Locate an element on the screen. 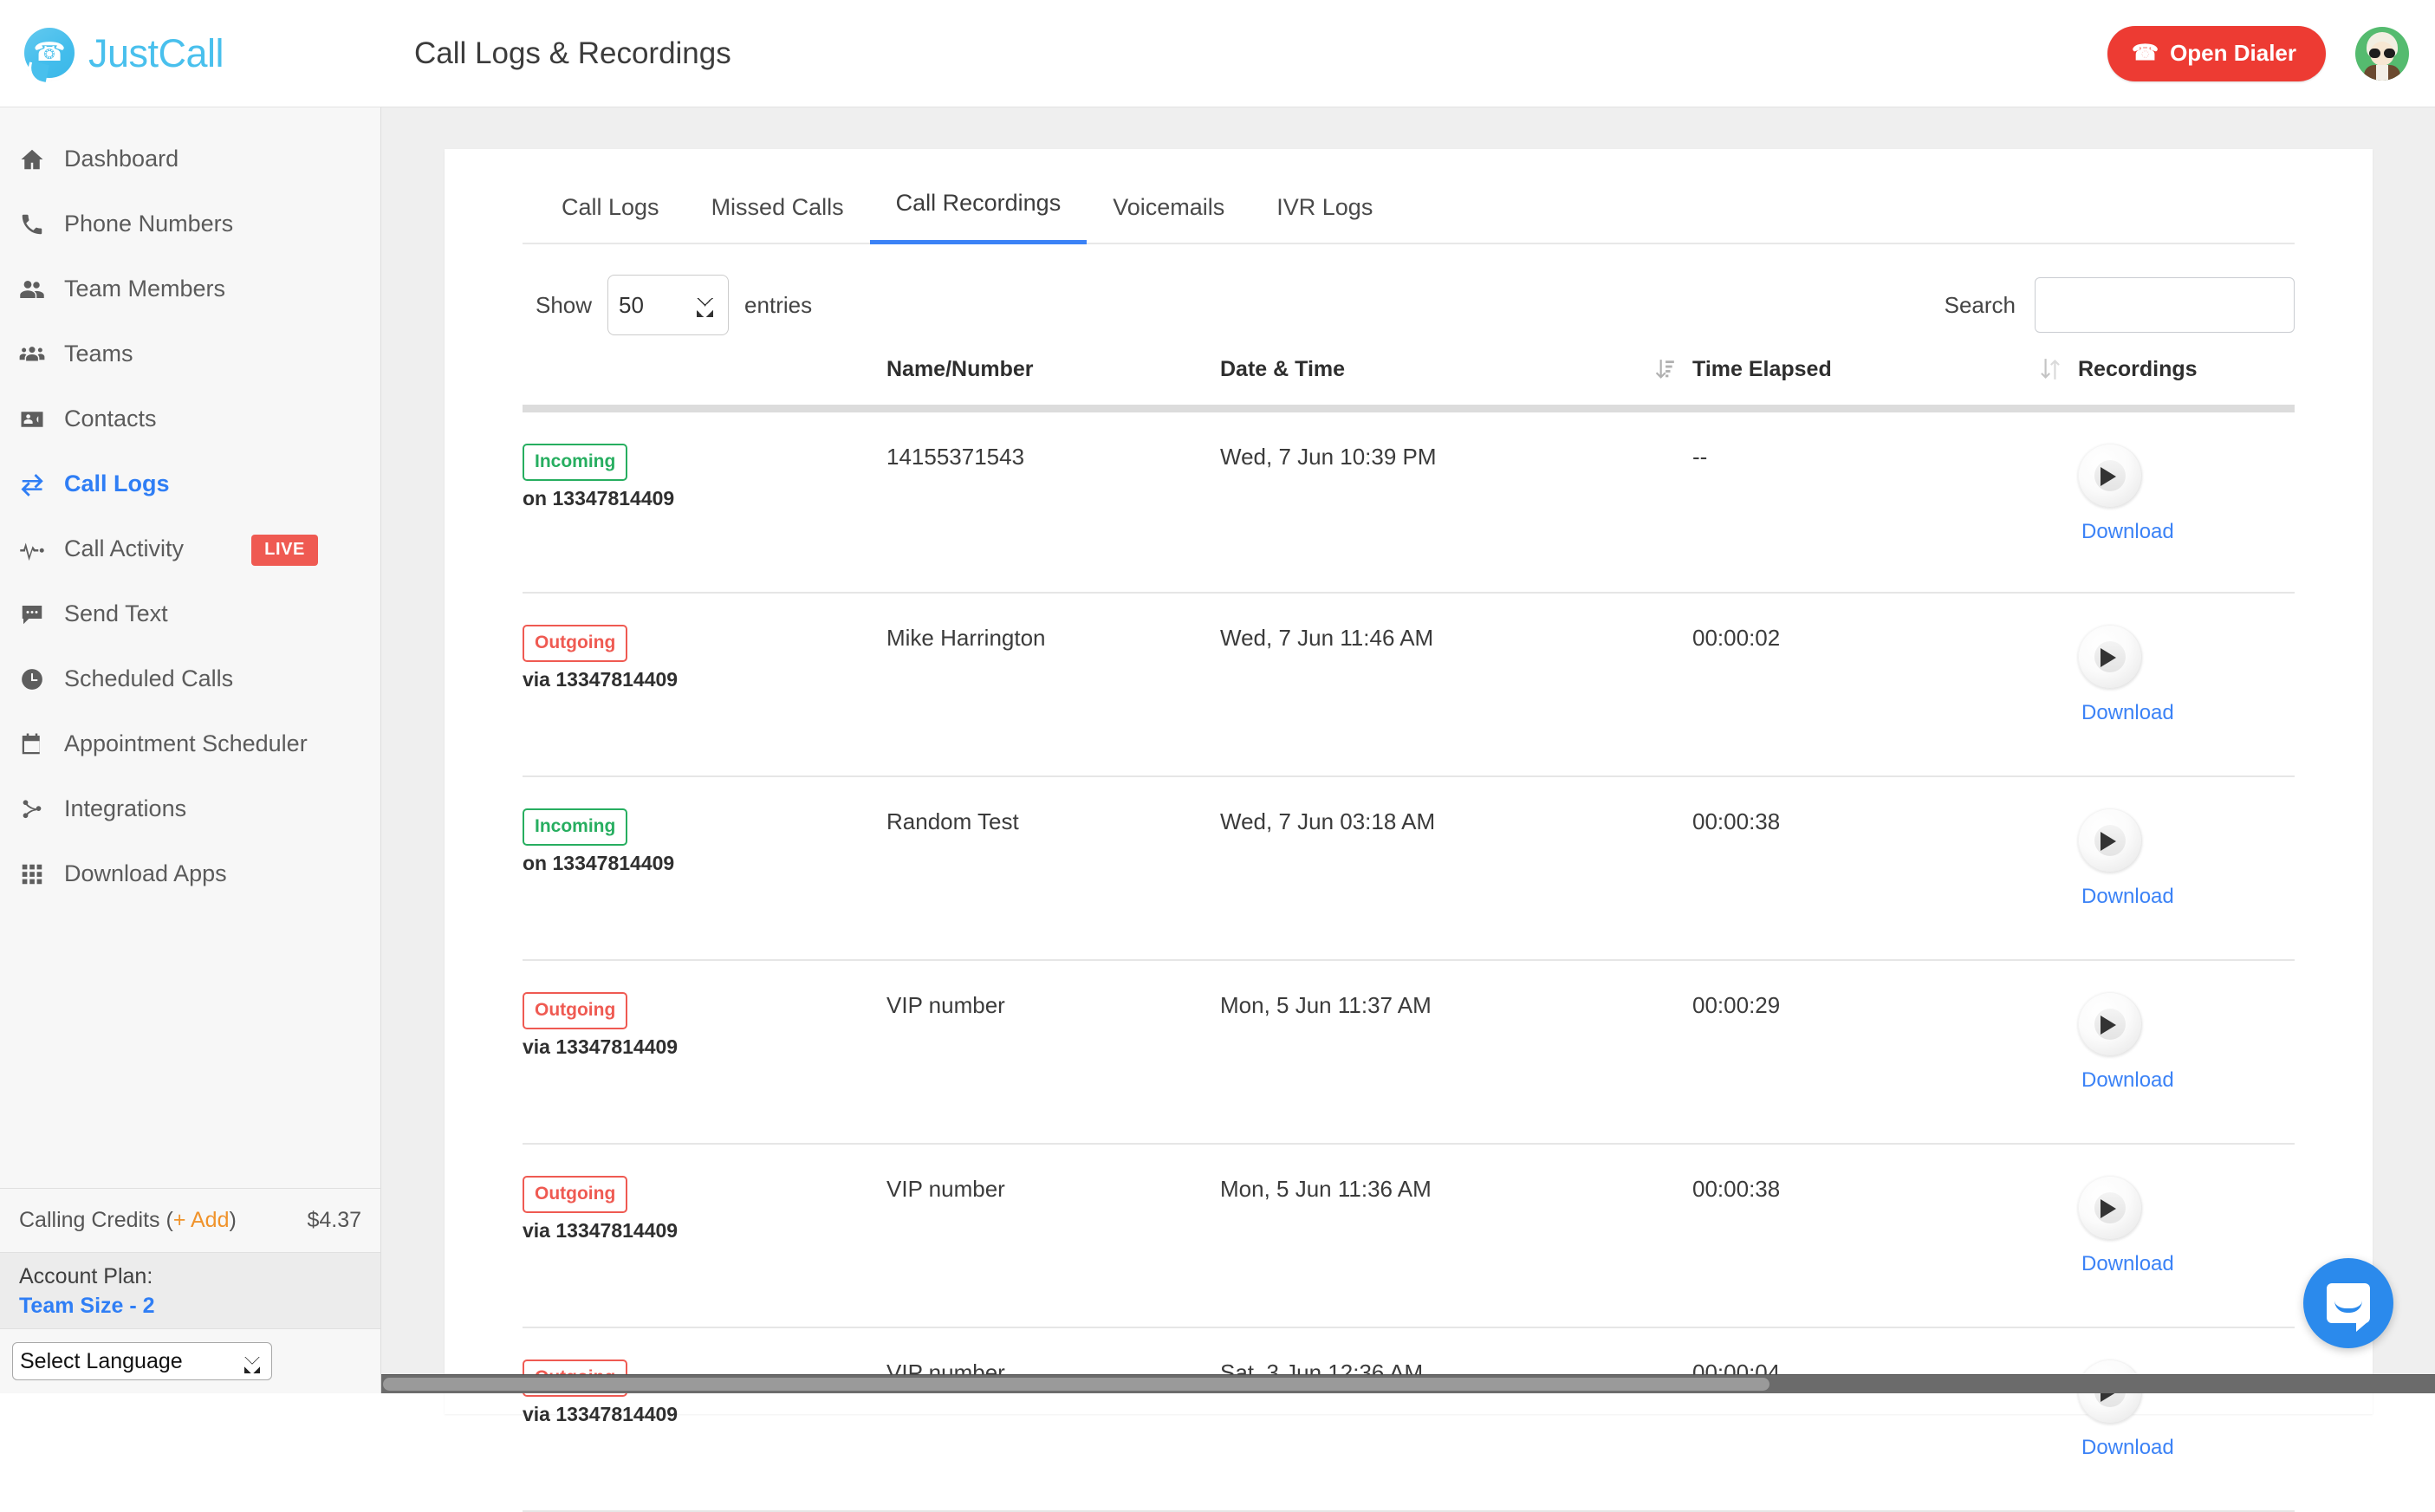 Image resolution: width=2435 pixels, height=1512 pixels. phone-icon: ☎ is located at coordinates (2145, 53).